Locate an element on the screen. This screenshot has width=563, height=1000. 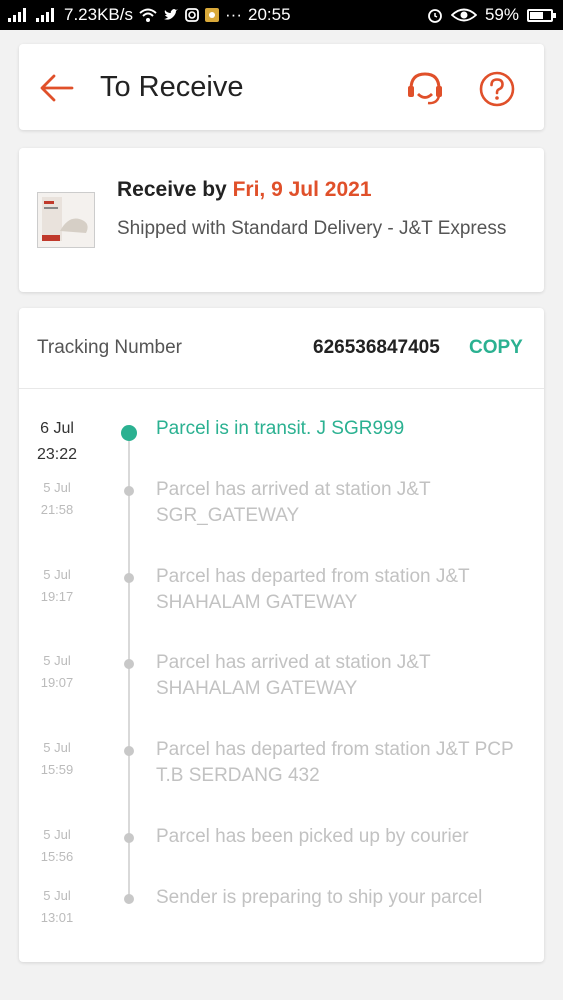
event-date: 5 Jul 21:58 is located at coordinates (57, 498).